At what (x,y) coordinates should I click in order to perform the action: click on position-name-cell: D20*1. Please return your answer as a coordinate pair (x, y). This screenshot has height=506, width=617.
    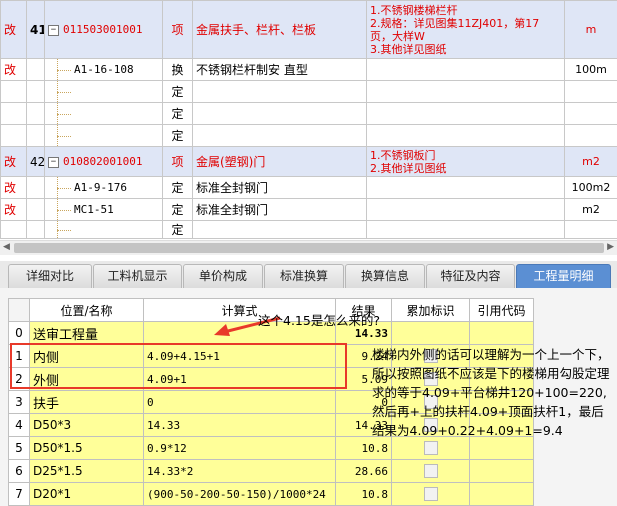
    Looking at the image, I should click on (86, 494).